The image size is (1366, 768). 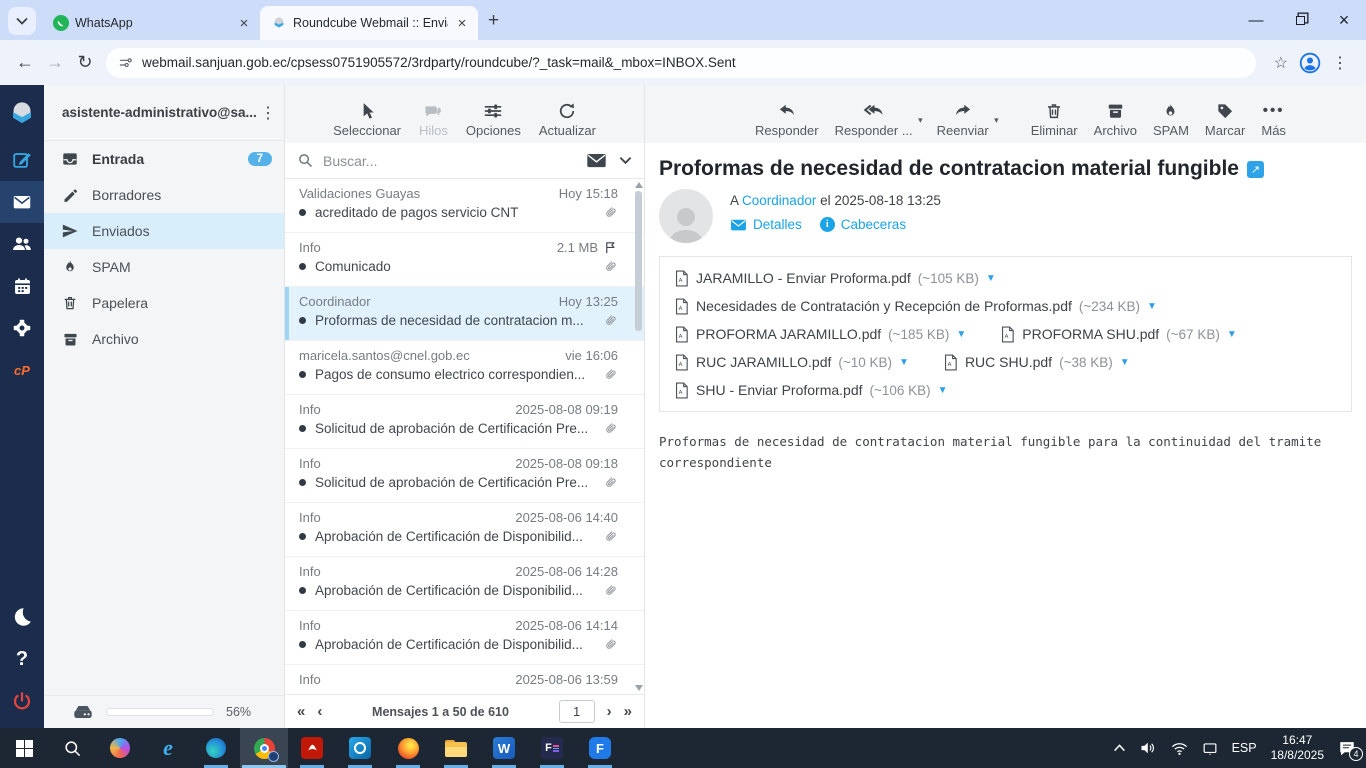 I want to click on logout-power-icon, so click(x=22, y=701).